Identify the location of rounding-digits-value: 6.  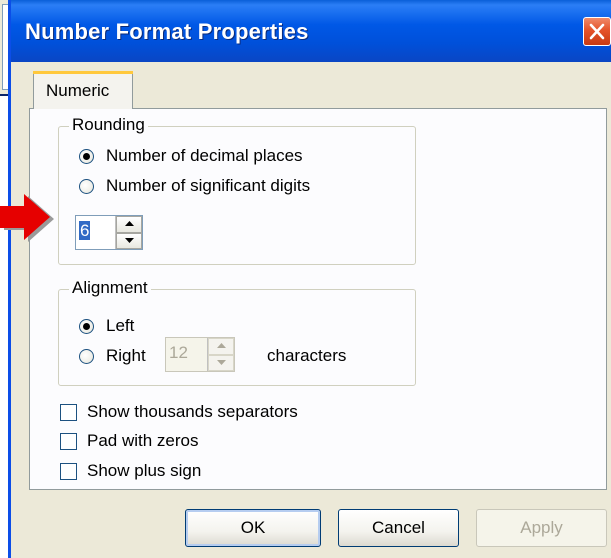
(85, 230).